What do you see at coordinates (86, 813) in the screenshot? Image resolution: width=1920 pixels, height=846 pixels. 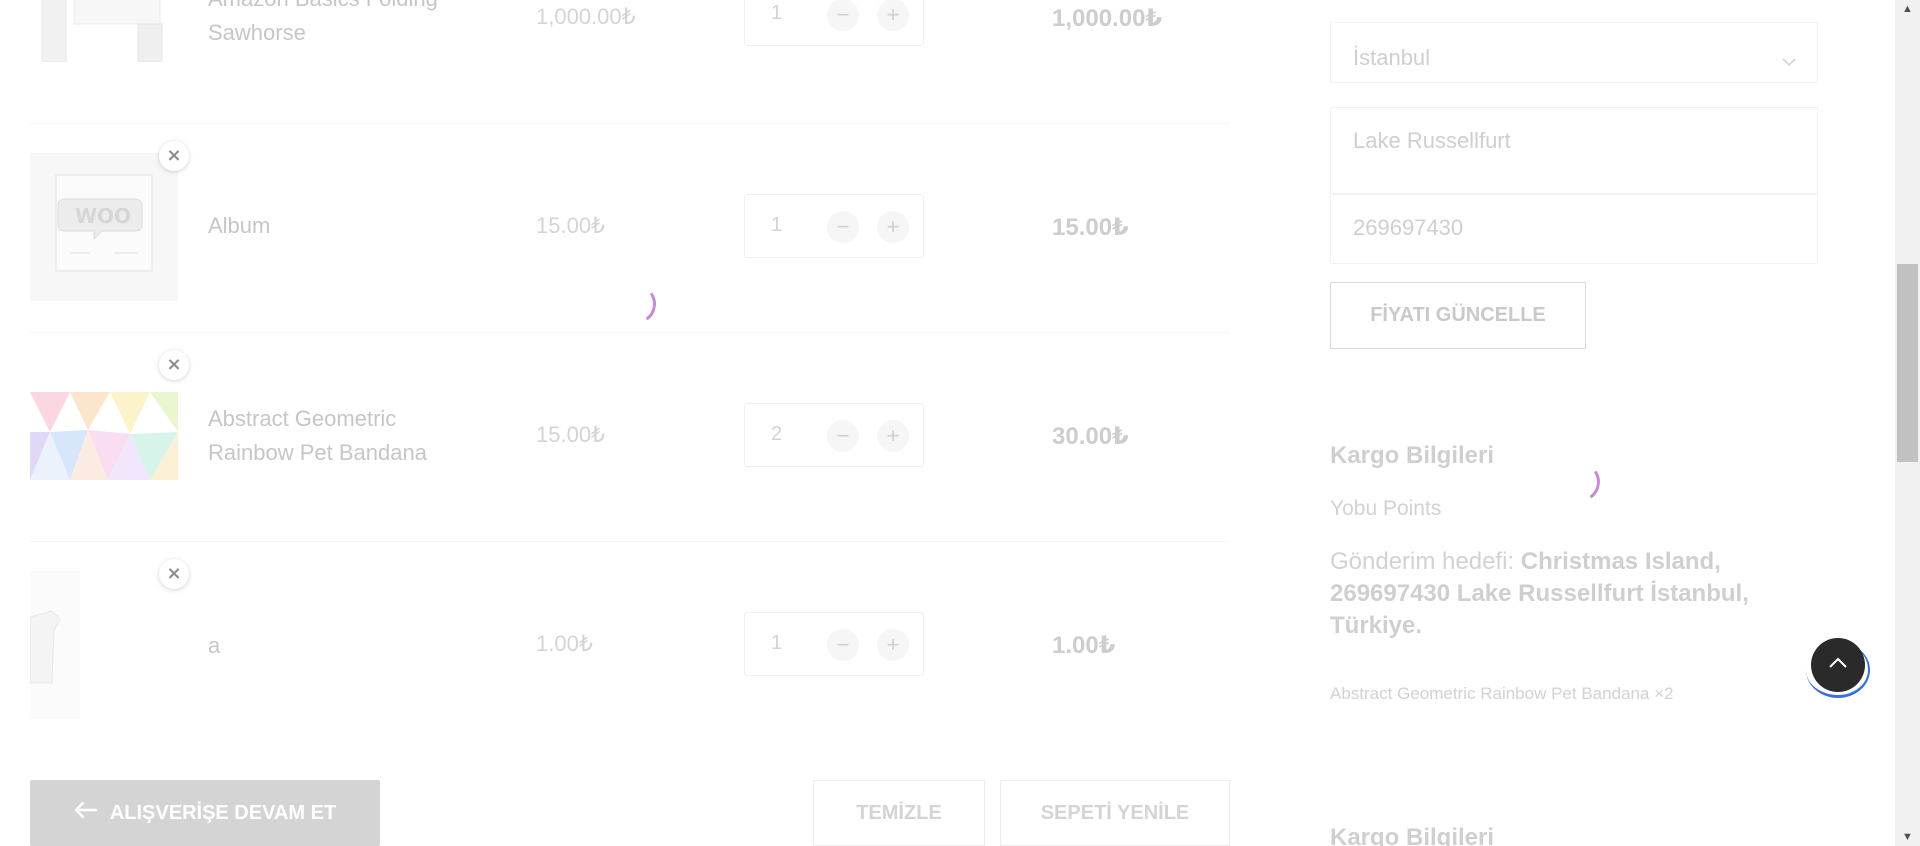 I see `arrow-left-icon` at bounding box center [86, 813].